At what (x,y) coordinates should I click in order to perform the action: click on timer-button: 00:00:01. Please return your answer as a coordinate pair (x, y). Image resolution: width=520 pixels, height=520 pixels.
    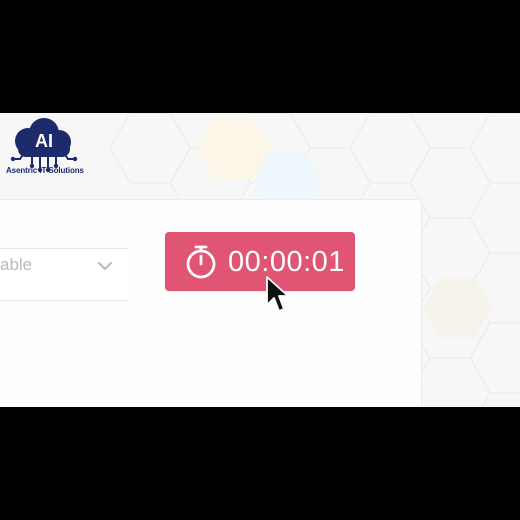
    Looking at the image, I should click on (260, 261).